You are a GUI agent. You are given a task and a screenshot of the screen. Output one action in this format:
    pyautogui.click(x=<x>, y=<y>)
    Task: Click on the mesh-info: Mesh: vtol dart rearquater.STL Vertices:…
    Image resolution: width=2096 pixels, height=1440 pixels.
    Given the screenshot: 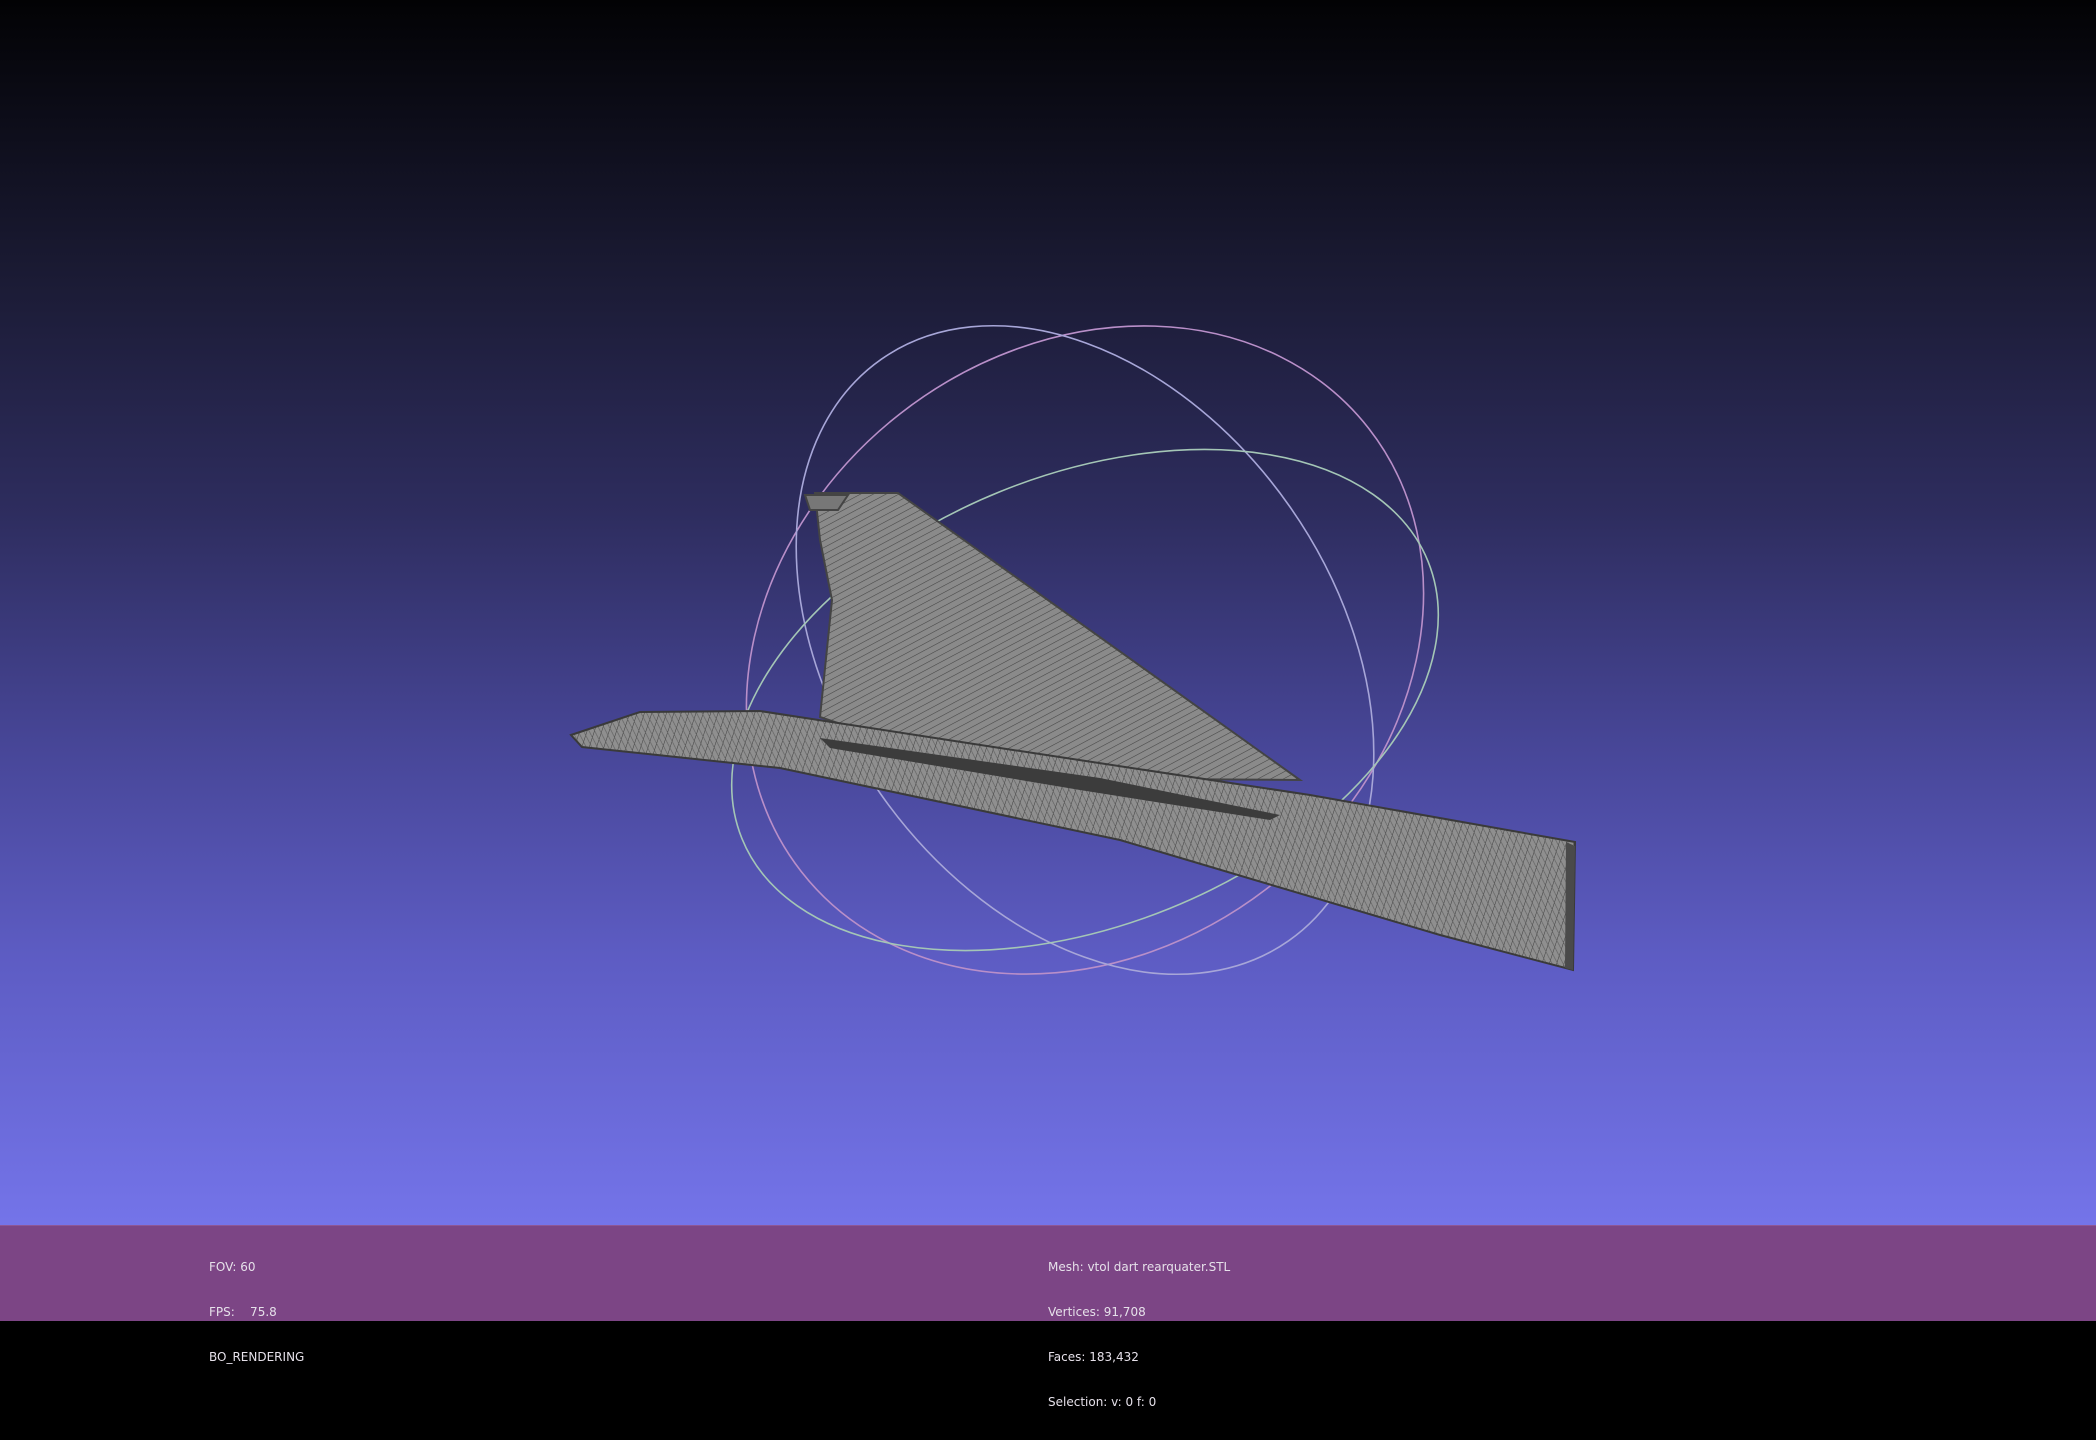 What is the action you would take?
    pyautogui.click(x=1139, y=1335)
    